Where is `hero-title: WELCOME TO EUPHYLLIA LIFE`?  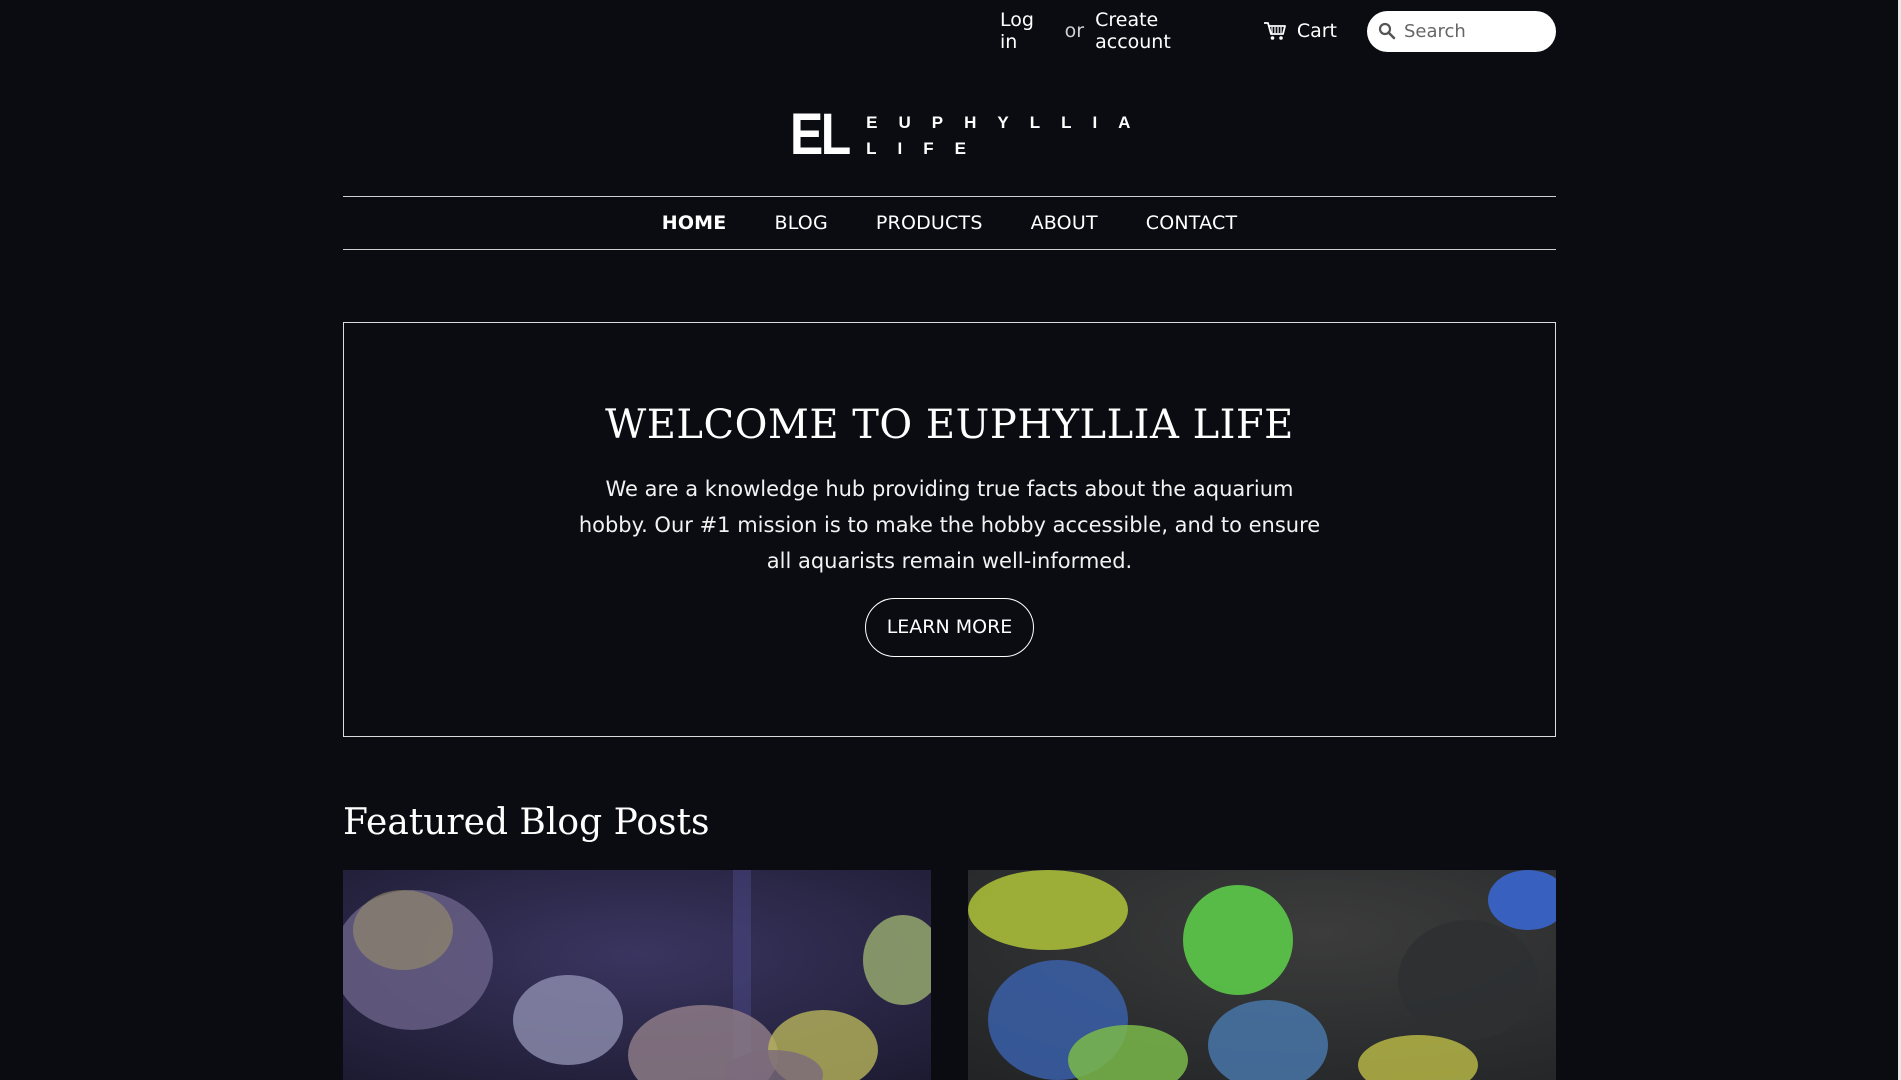 hero-title: WELCOME TO EUPHYLLIA LIFE is located at coordinates (949, 425).